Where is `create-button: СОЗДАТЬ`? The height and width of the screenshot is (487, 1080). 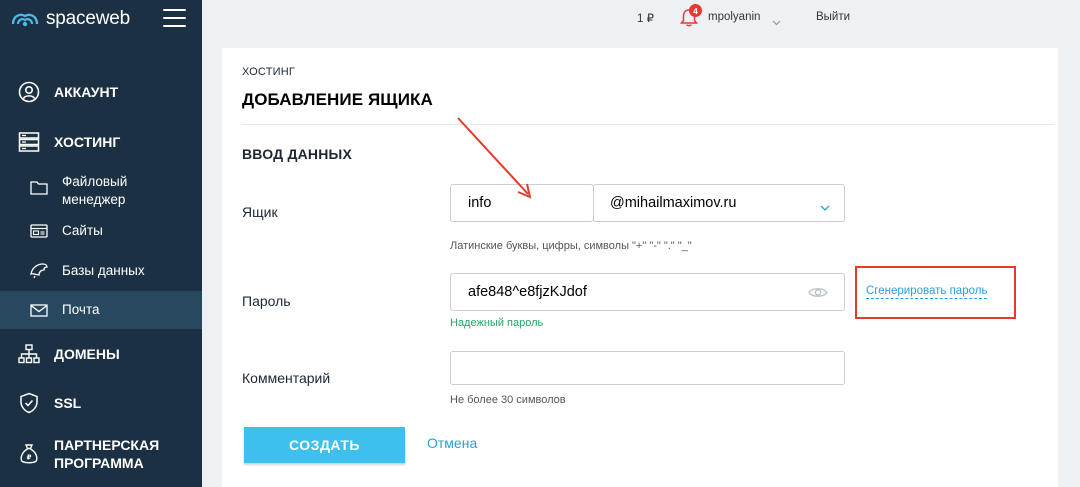
create-button: СОЗДАТЬ is located at coordinates (324, 445).